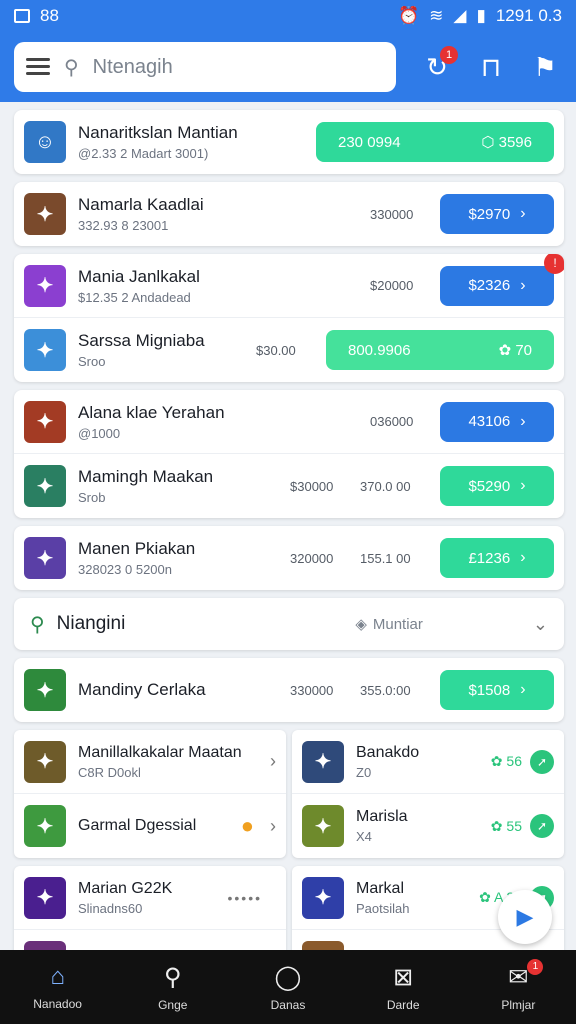  What do you see at coordinates (109, 772) in the screenshot?
I see `item-sub: C8R D0okl` at bounding box center [109, 772].